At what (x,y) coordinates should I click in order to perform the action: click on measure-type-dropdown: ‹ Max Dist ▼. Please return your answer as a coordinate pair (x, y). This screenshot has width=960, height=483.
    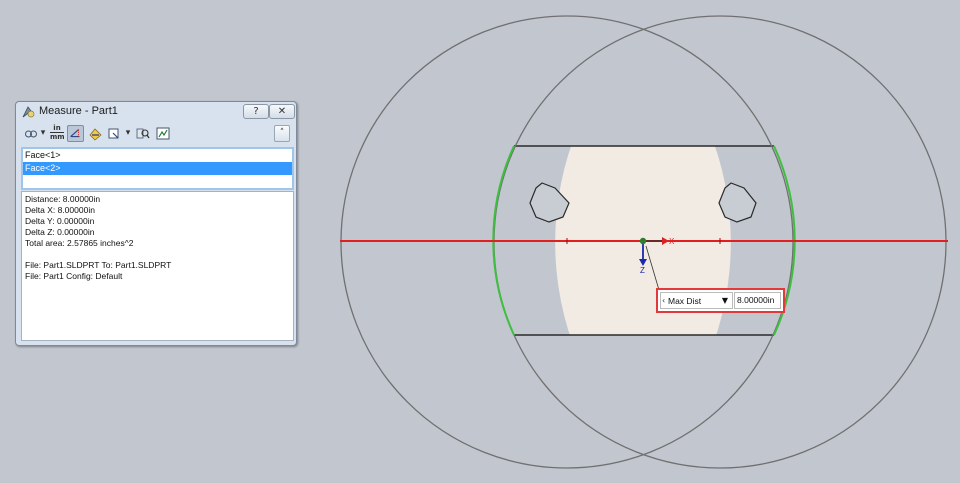
    Looking at the image, I should click on (696, 300).